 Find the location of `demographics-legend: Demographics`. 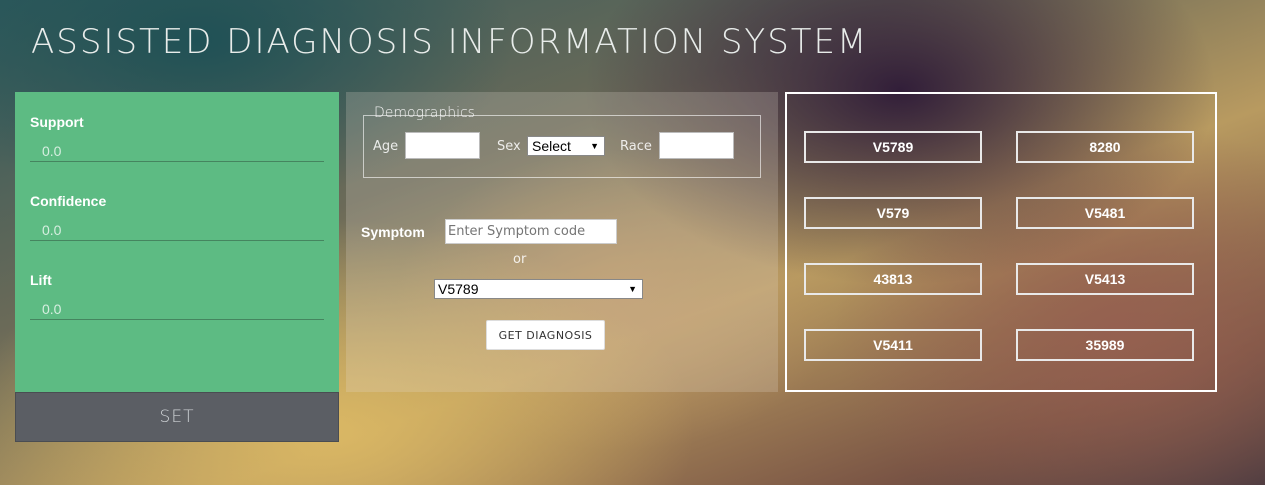

demographics-legend: Demographics is located at coordinates (424, 113).